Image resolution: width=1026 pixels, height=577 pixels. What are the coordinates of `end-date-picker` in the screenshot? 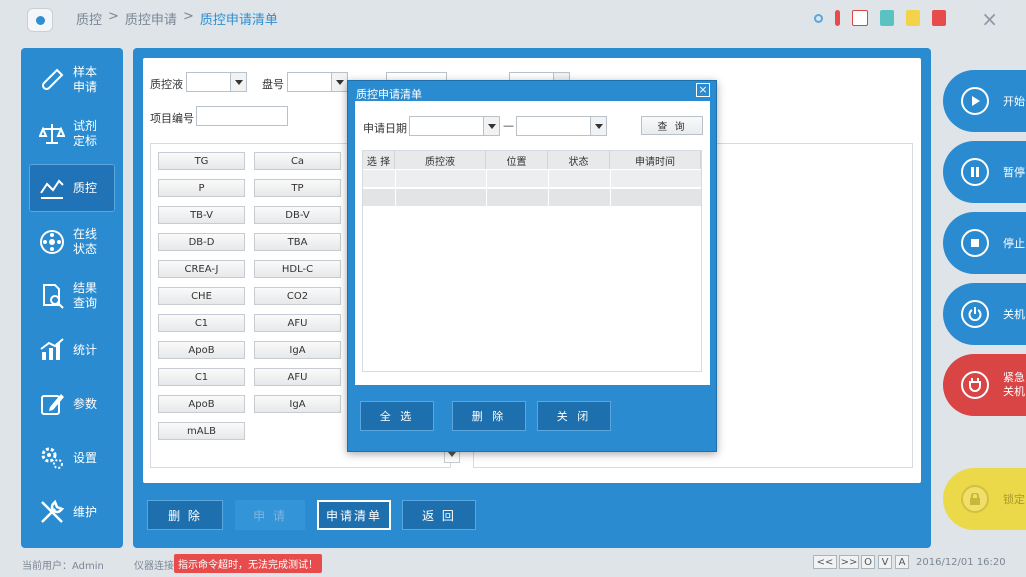 It's located at (561, 126).